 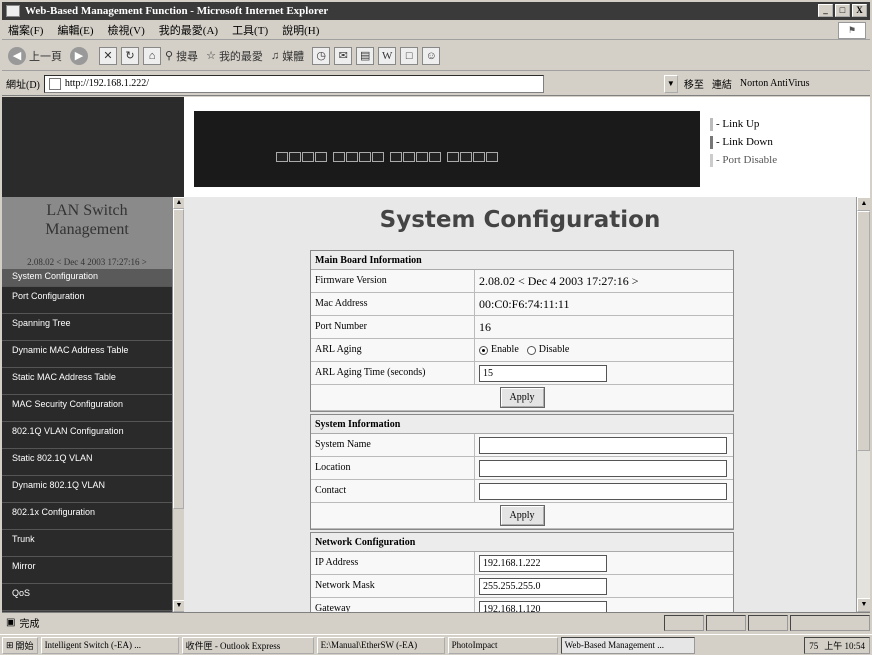 I want to click on discuss-icon: □, so click(x=409, y=55).